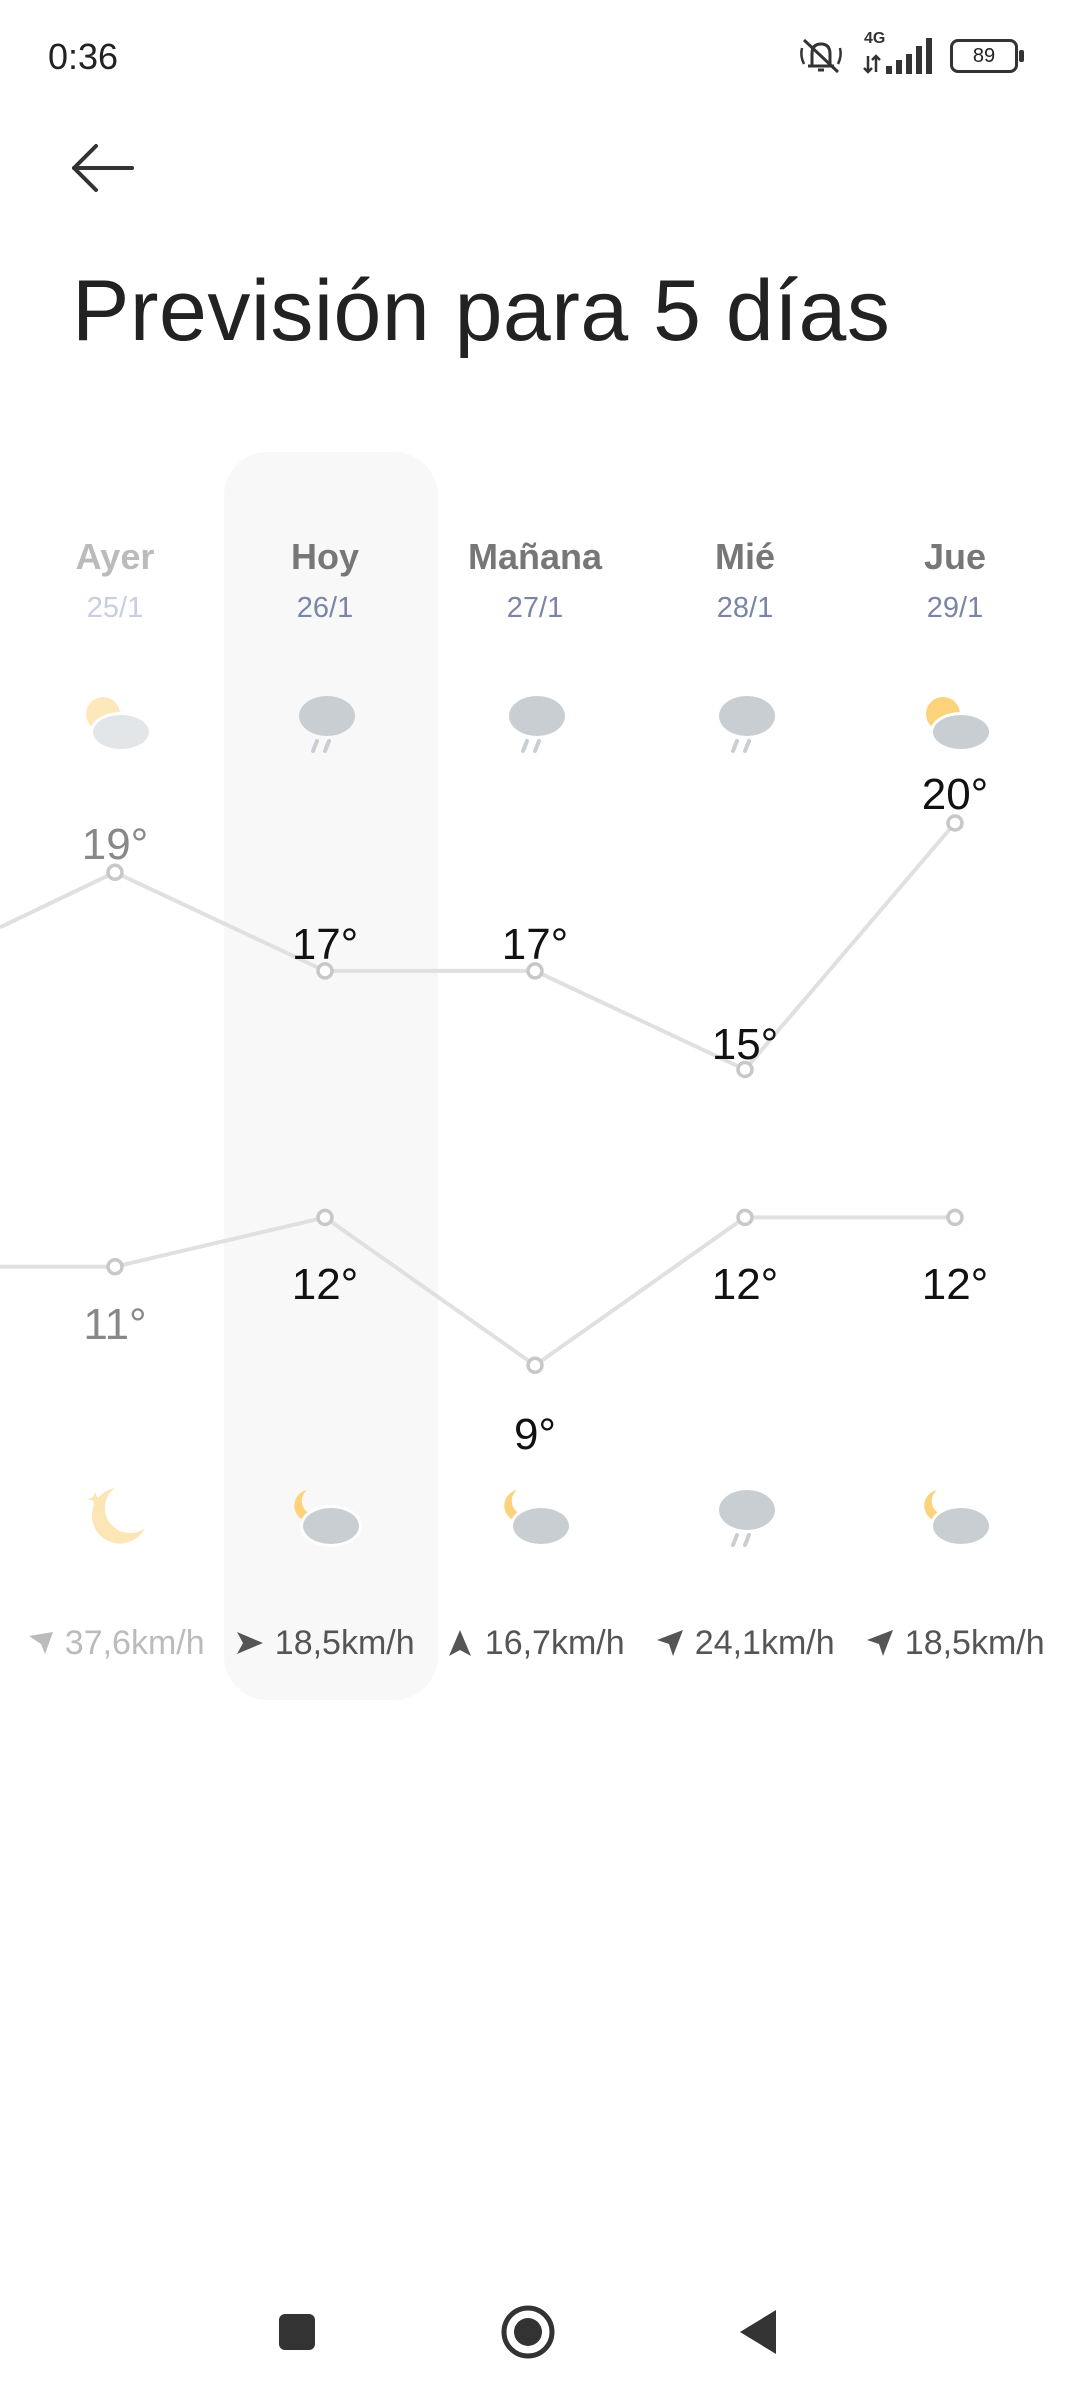 This screenshot has width=1080, height=2400. Describe the element at coordinates (747, 1518) in the screenshot. I see `rain-icon` at that location.